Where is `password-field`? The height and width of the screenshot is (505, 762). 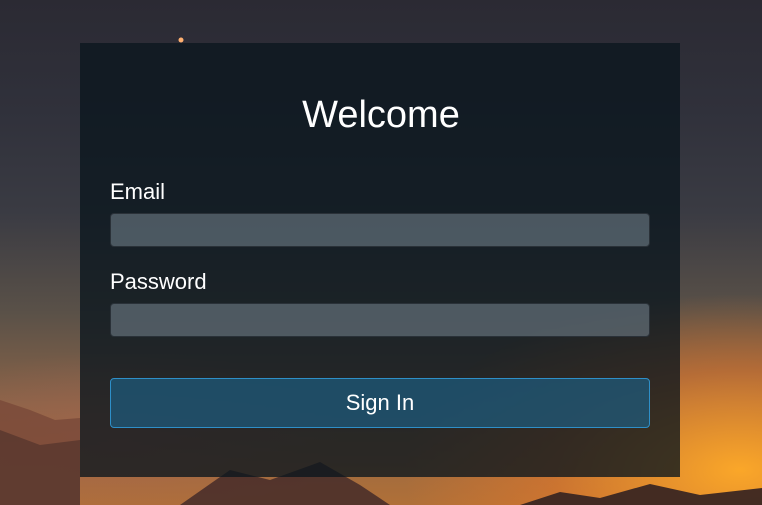
password-field is located at coordinates (380, 320).